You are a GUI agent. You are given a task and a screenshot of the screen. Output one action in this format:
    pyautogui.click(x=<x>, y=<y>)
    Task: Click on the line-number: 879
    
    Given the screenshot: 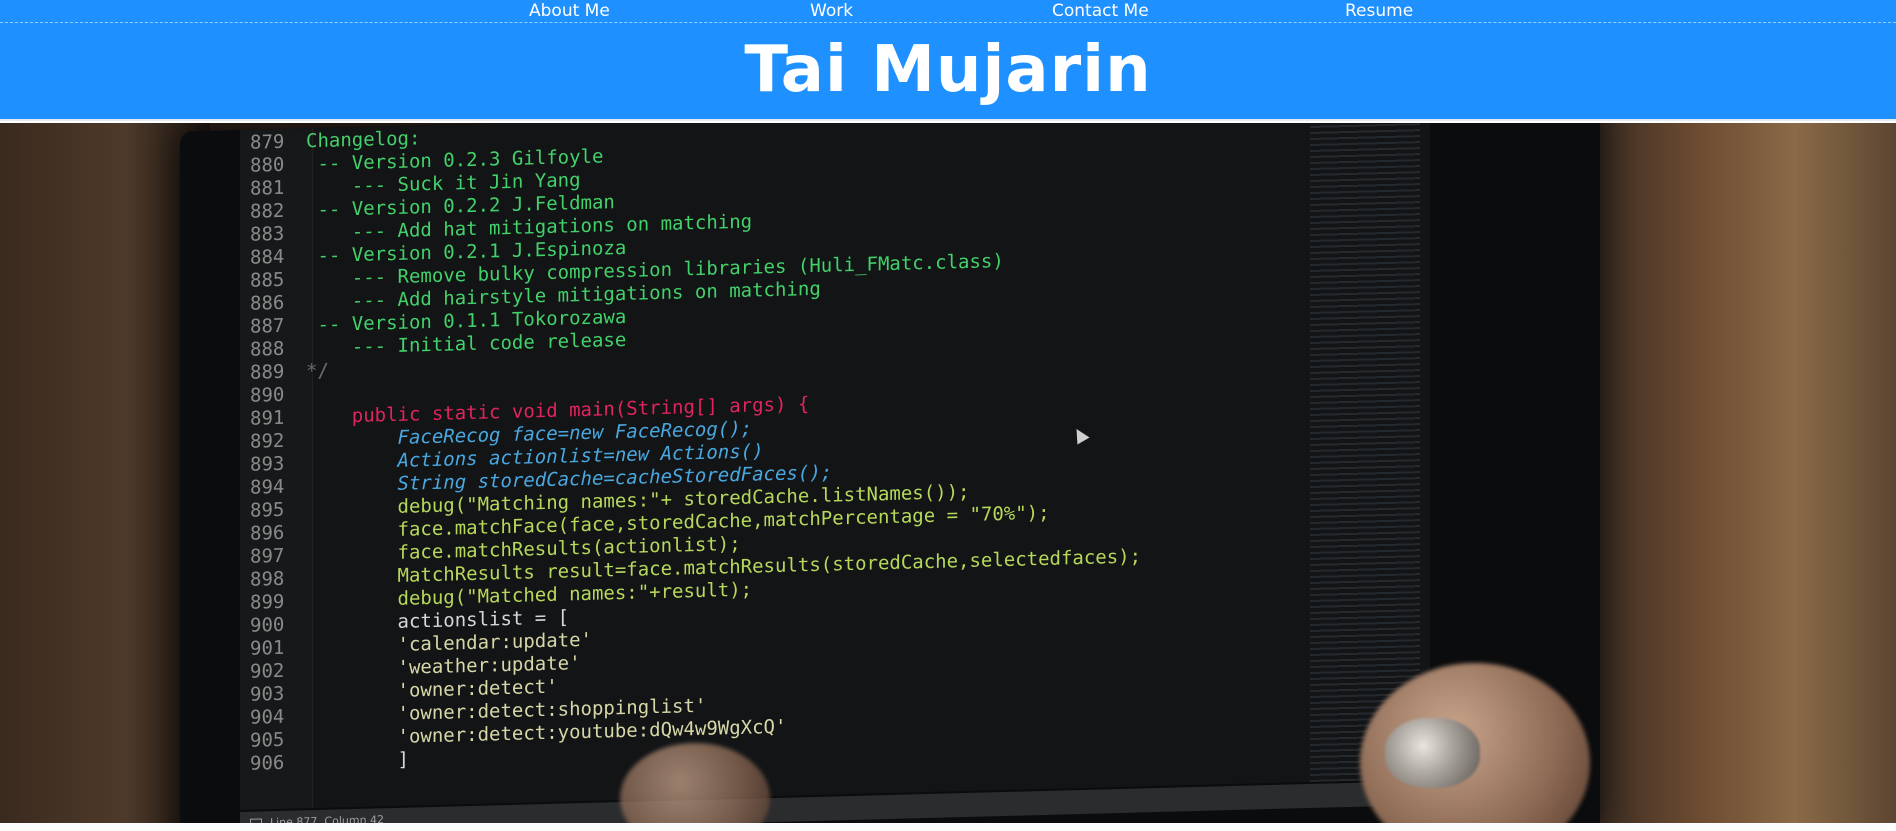 What is the action you would take?
    pyautogui.click(x=267, y=142)
    